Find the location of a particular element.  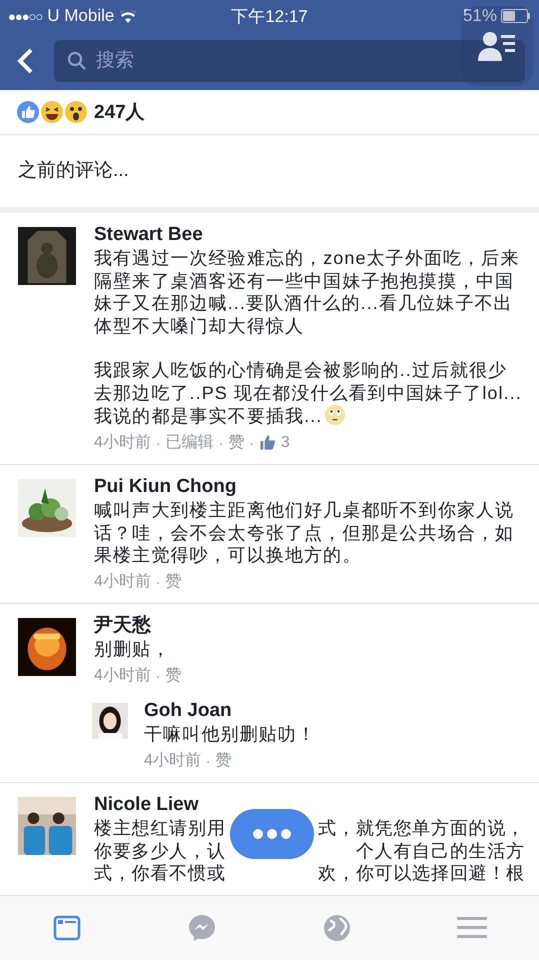

comment-text: 干嘛叫他别删贴叻！ is located at coordinates (230, 734).